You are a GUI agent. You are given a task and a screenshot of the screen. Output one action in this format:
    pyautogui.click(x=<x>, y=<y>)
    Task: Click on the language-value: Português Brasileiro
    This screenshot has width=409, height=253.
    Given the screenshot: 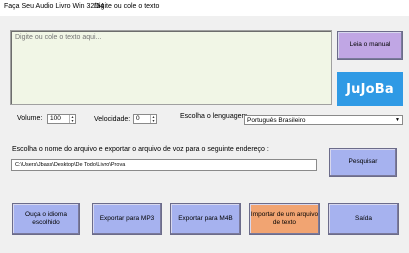 What is the action you would take?
    pyautogui.click(x=276, y=120)
    